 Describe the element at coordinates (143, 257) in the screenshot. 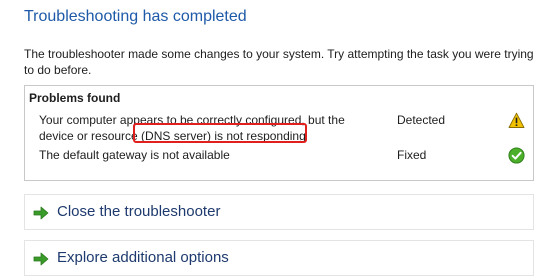

I see `option-label: Explore additional options` at that location.